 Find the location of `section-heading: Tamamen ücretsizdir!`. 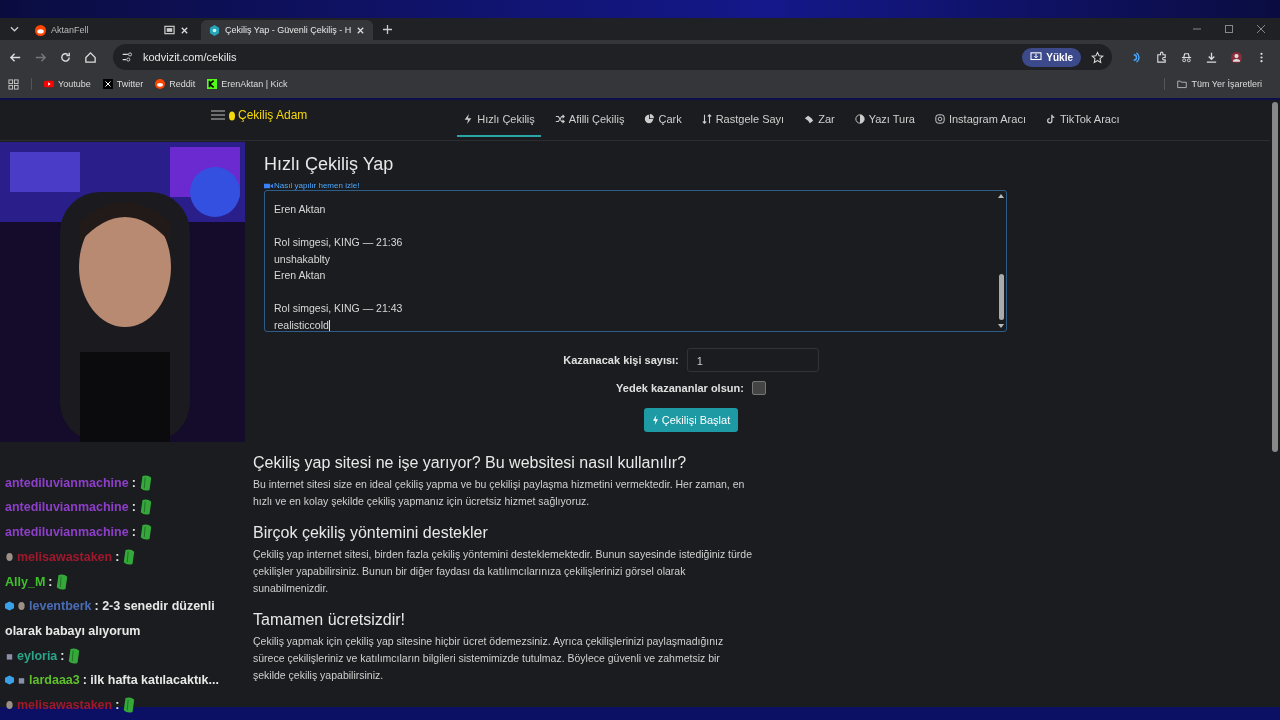

section-heading: Tamamen ücretsizdir! is located at coordinates (330, 620).